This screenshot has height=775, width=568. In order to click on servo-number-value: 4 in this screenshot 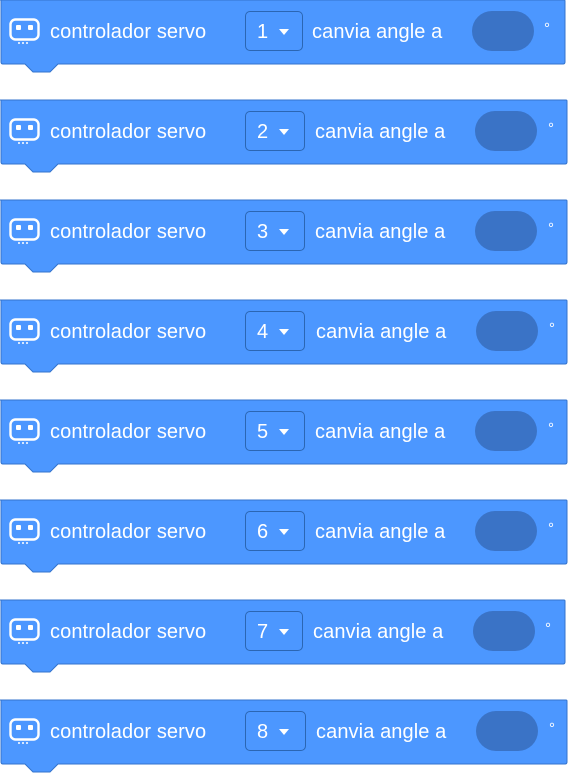, I will do `click(263, 332)`.